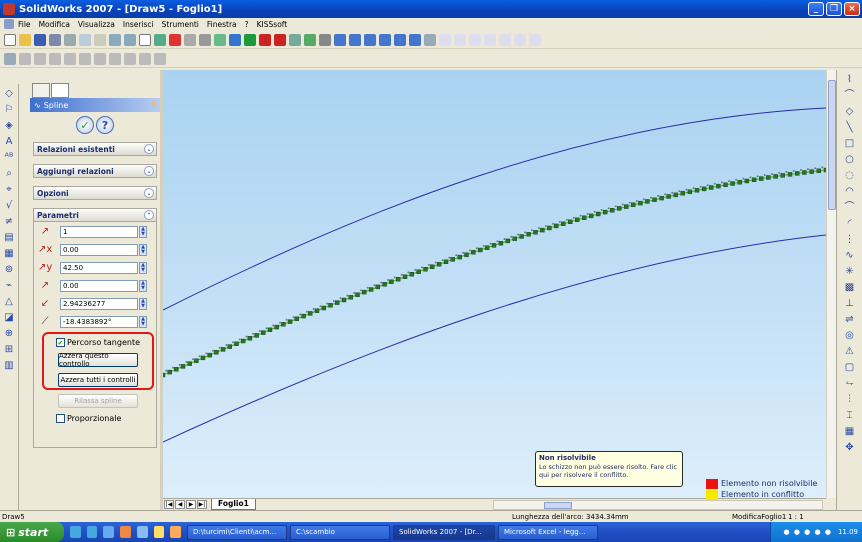 This screenshot has height=542, width=862. I want to click on sketch-point-icon: ✳, so click(850, 272).